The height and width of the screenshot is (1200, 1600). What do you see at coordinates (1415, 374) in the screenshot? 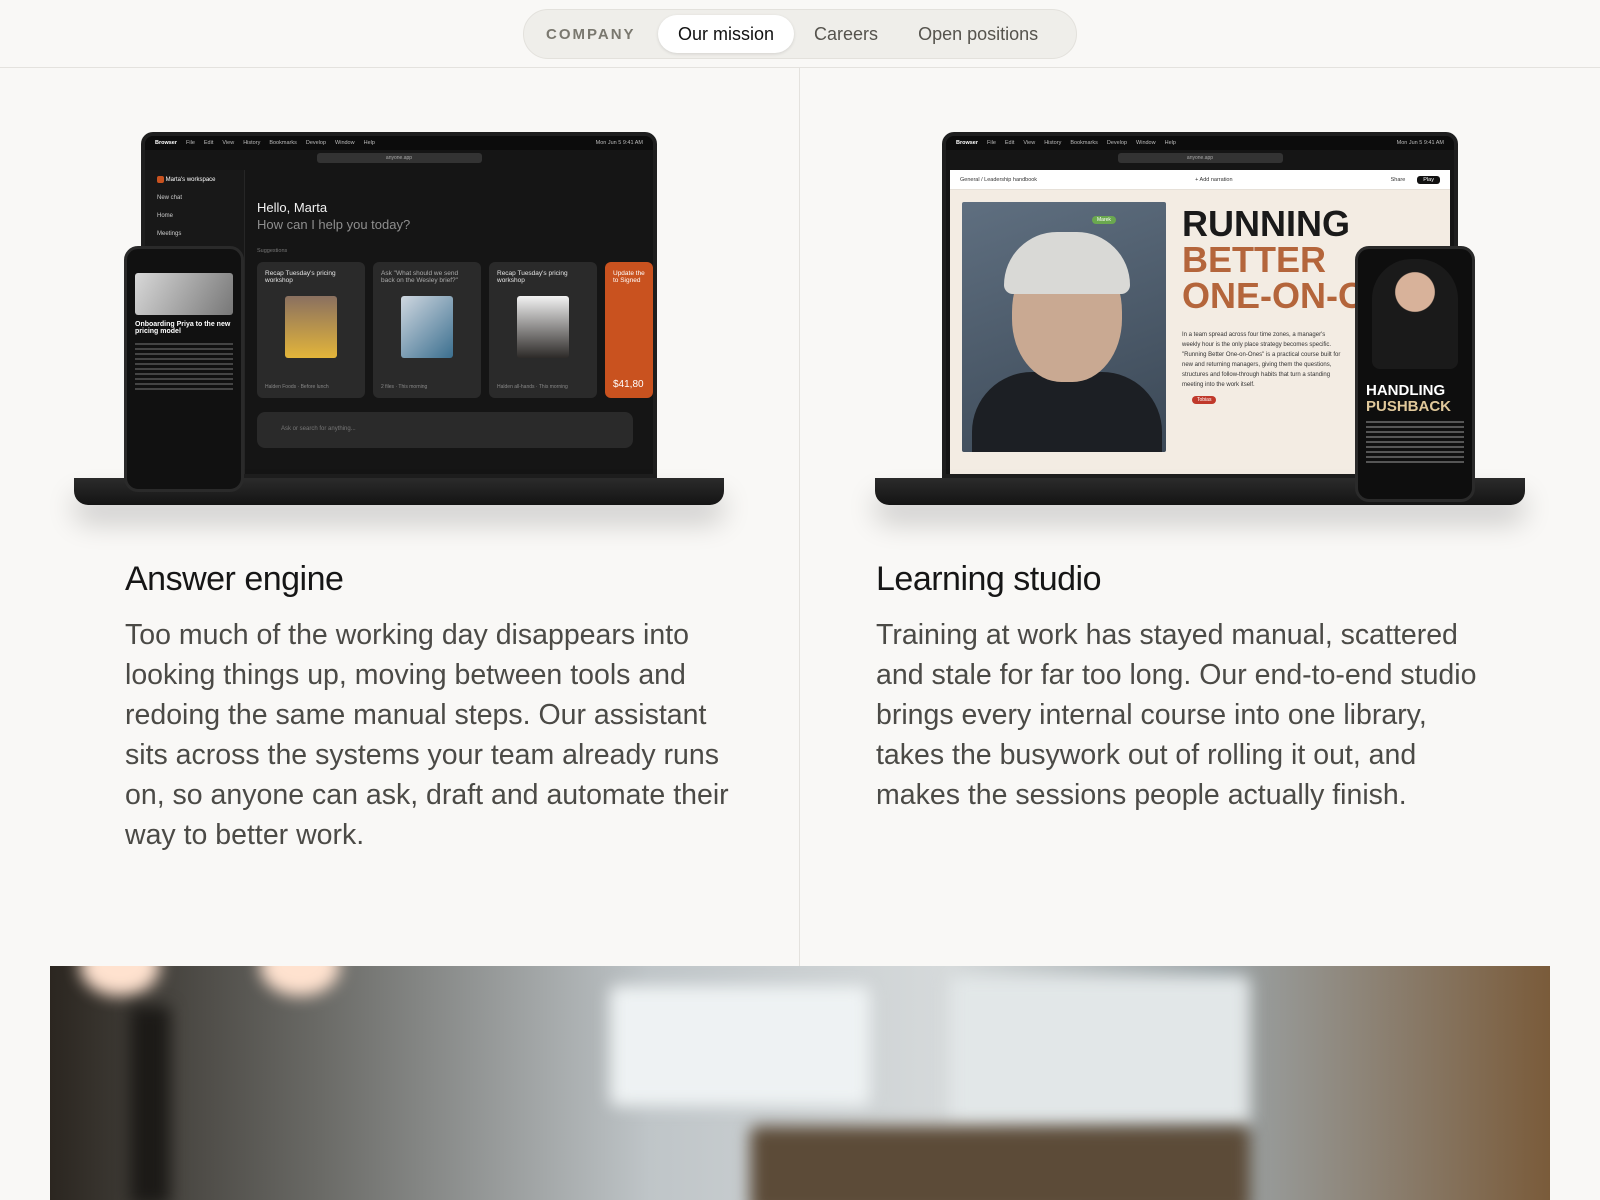
I see `phone-mockup: HANDLING PUSHBACK` at bounding box center [1415, 374].